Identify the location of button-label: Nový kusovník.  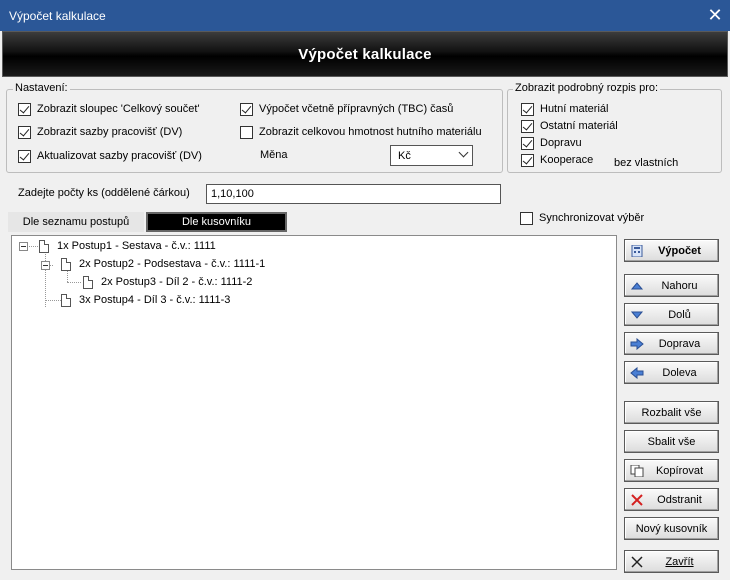
(671, 529).